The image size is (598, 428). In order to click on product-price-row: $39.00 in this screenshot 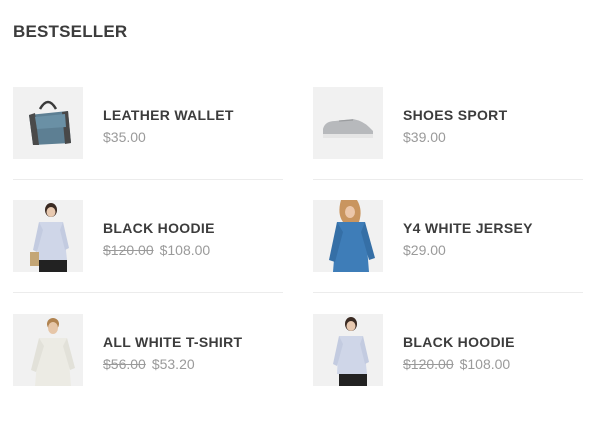, I will do `click(455, 137)`.